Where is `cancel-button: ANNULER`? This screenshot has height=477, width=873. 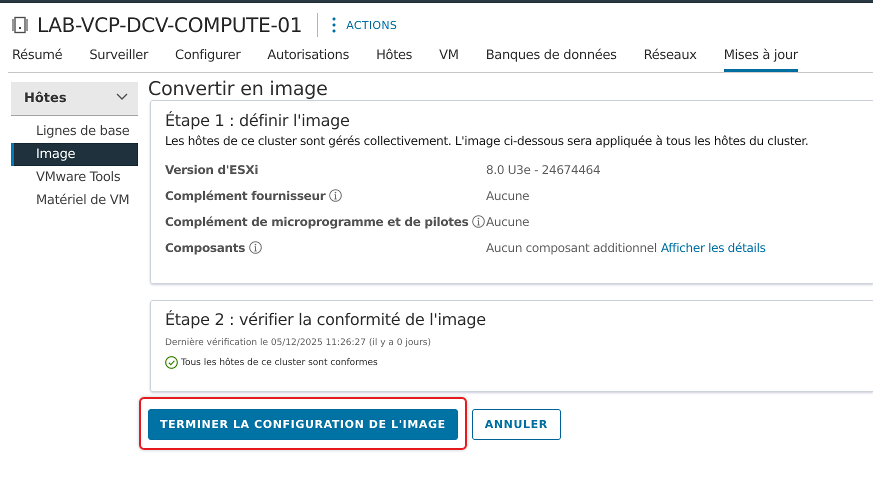
cancel-button: ANNULER is located at coordinates (516, 424).